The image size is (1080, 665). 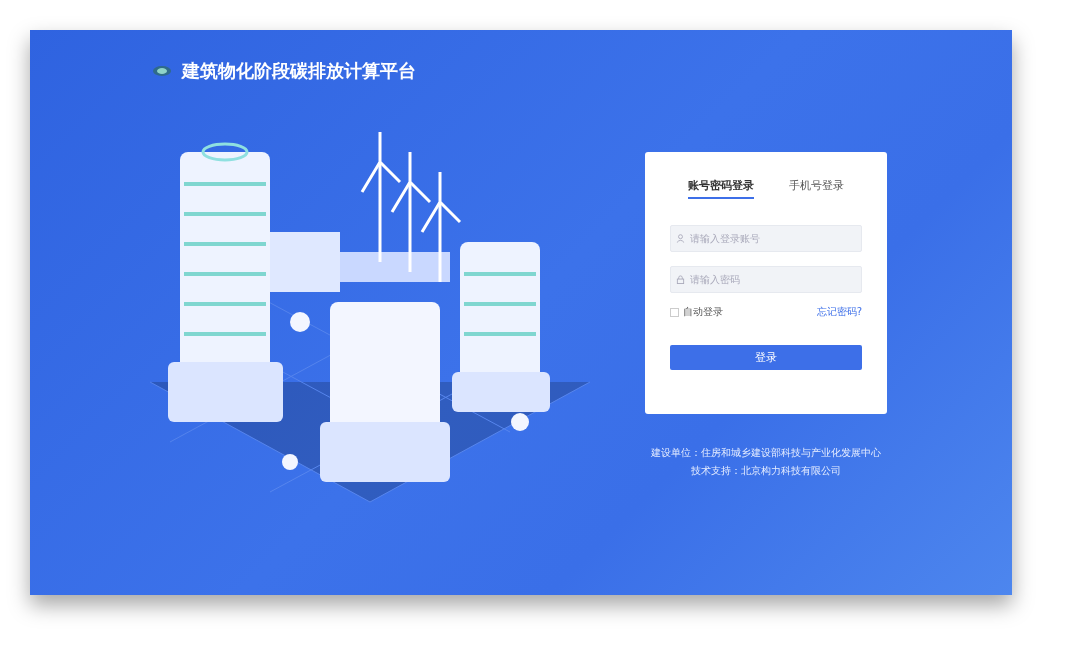 What do you see at coordinates (817, 188) in the screenshot?
I see `login-tab: 手机号登录` at bounding box center [817, 188].